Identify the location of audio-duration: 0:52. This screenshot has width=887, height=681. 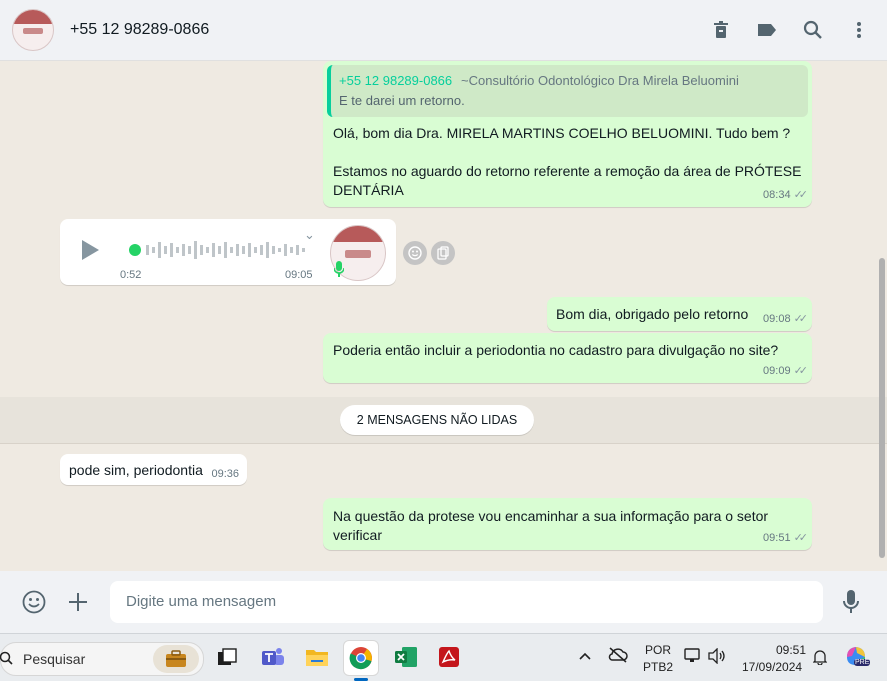
(131, 275).